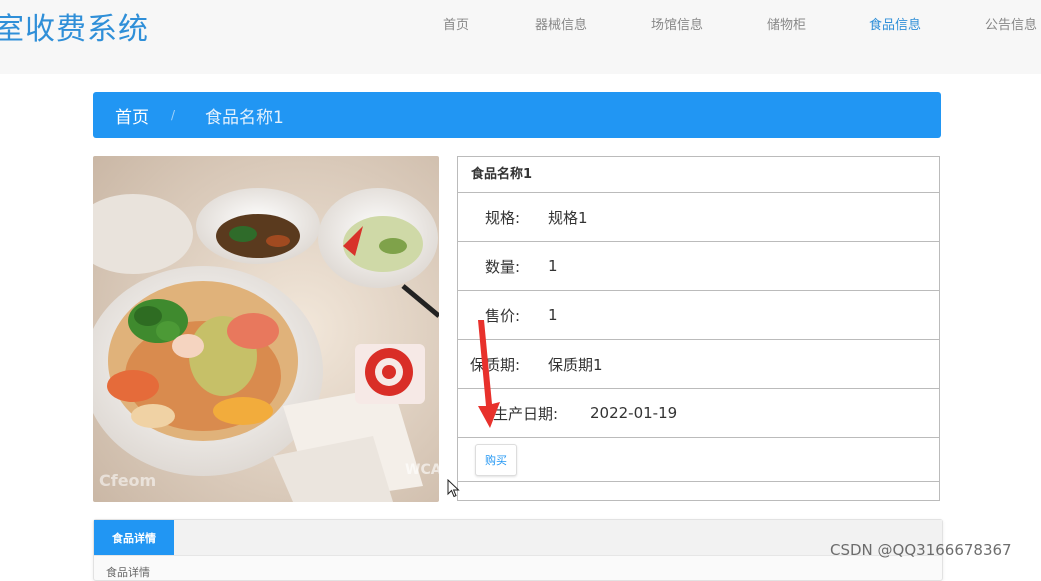  What do you see at coordinates (494, 364) in the screenshot?
I see `shelf-life-label: 保质期:` at bounding box center [494, 364].